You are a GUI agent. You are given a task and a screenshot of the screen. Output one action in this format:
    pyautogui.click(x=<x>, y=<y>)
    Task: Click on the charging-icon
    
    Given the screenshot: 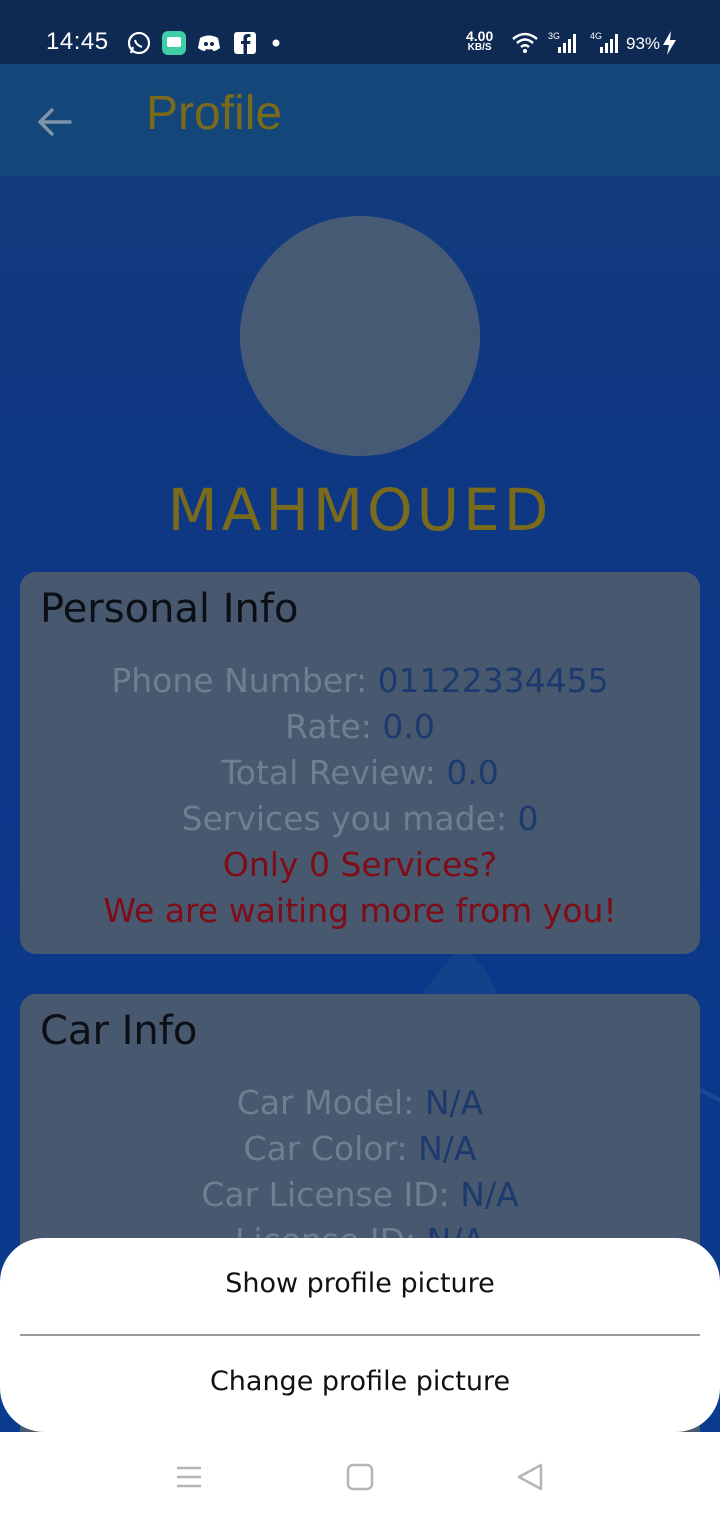 What is the action you would take?
    pyautogui.click(x=669, y=43)
    